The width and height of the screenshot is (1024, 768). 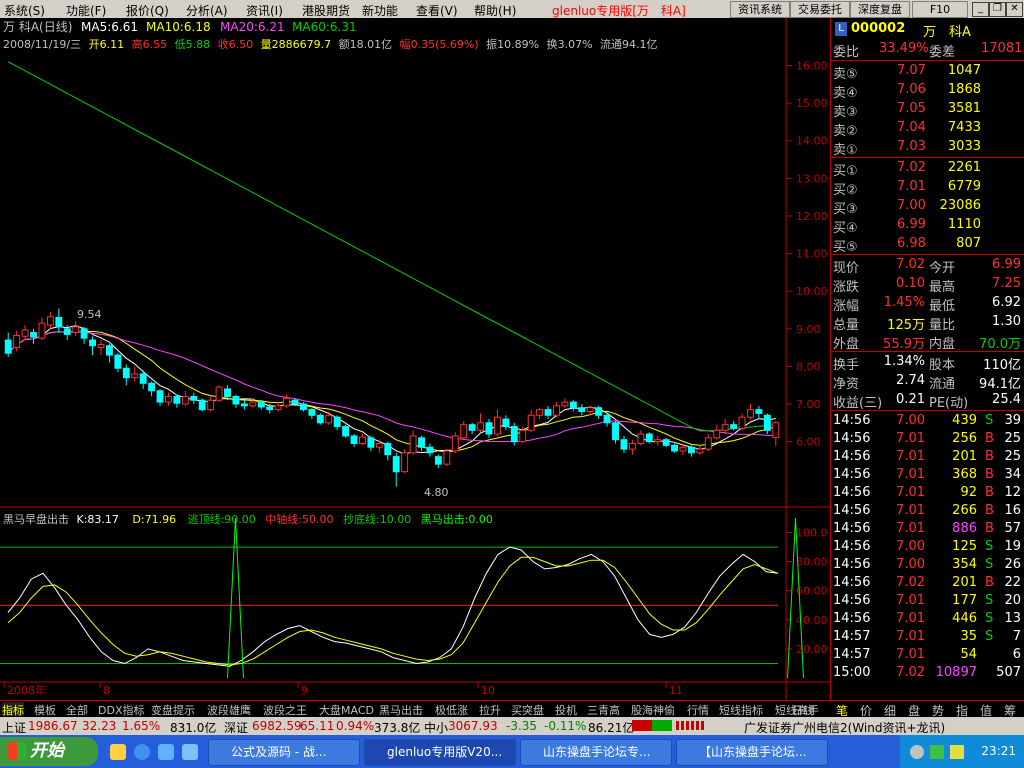 I want to click on tick-price: 7.00, so click(x=910, y=420).